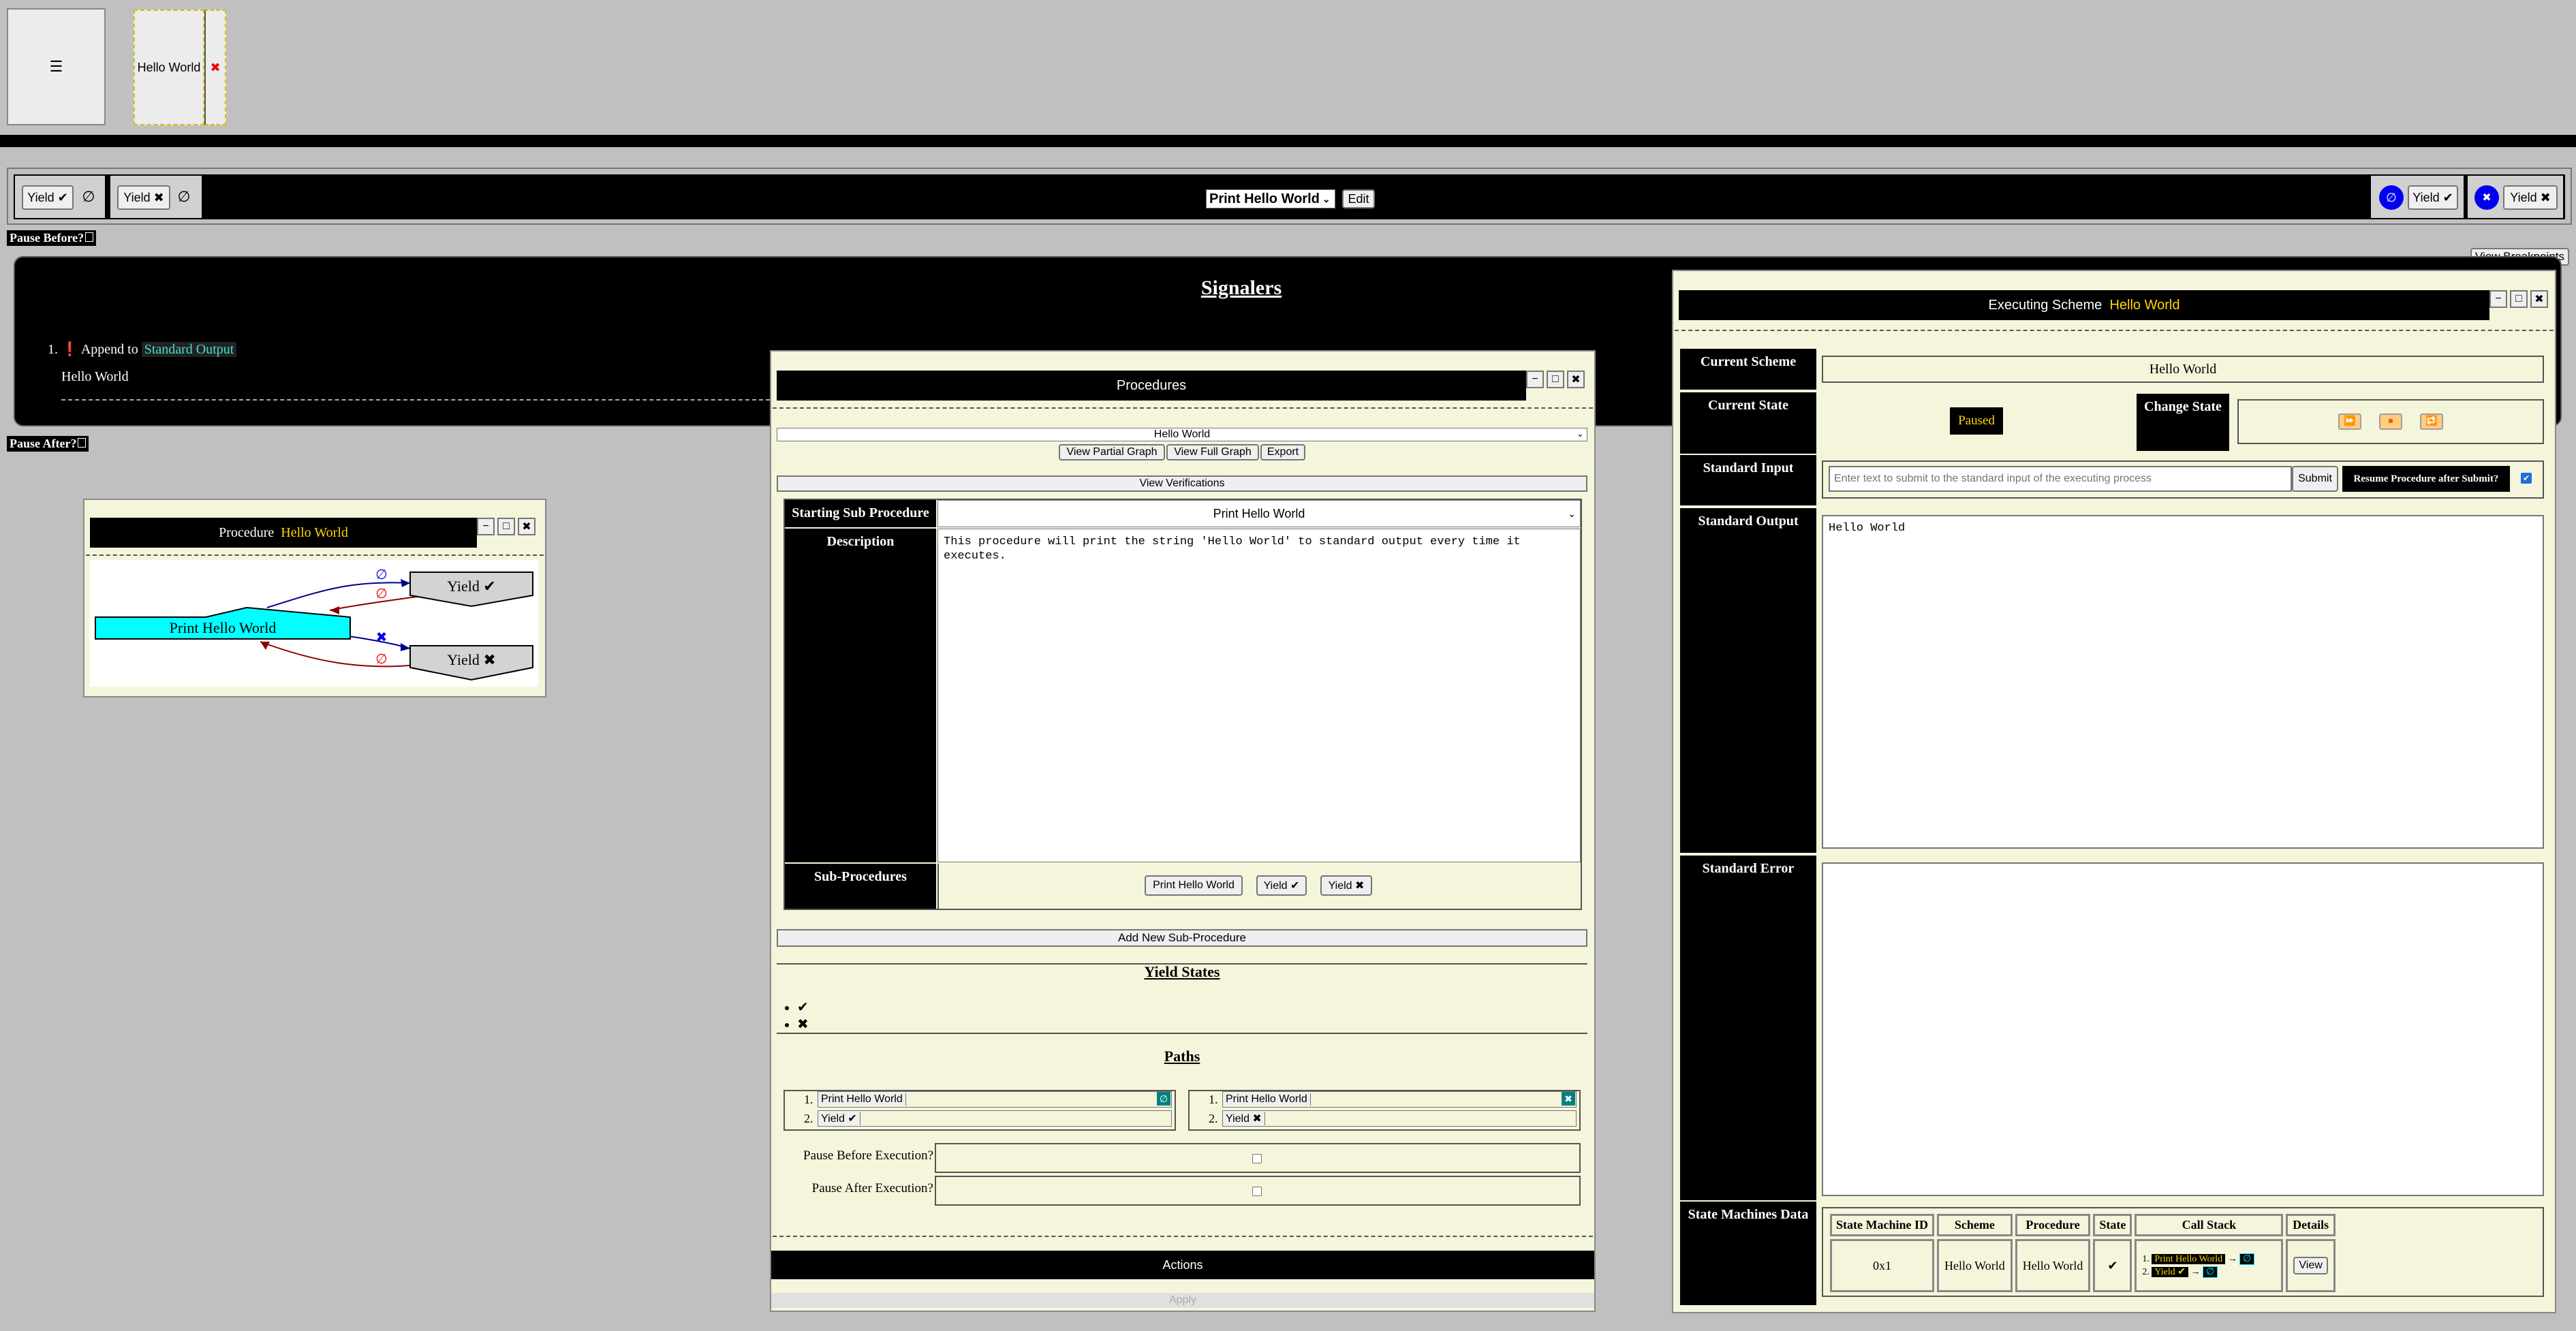 This screenshot has width=2576, height=1331. What do you see at coordinates (169, 67) in the screenshot?
I see `tab-hello-world: Hello World` at bounding box center [169, 67].